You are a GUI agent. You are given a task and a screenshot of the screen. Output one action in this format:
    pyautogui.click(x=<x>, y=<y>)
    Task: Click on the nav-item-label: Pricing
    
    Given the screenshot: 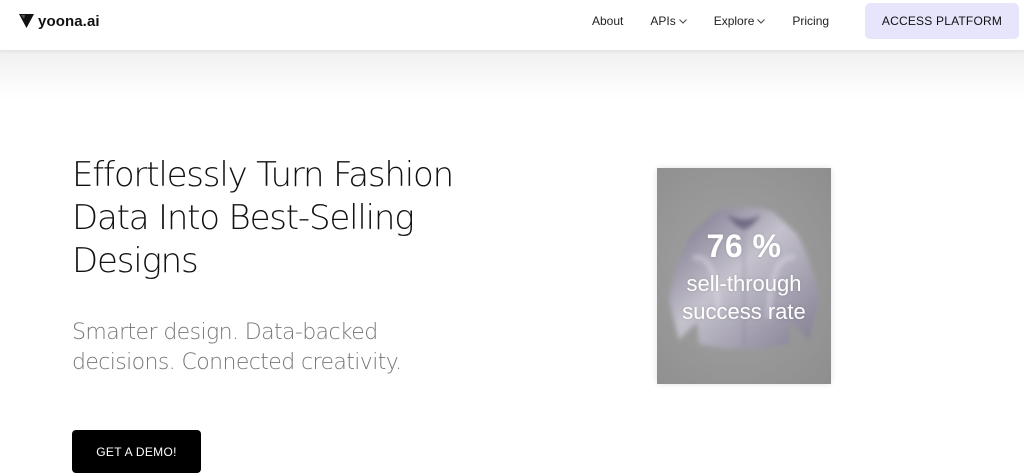 What is the action you would take?
    pyautogui.click(x=811, y=21)
    